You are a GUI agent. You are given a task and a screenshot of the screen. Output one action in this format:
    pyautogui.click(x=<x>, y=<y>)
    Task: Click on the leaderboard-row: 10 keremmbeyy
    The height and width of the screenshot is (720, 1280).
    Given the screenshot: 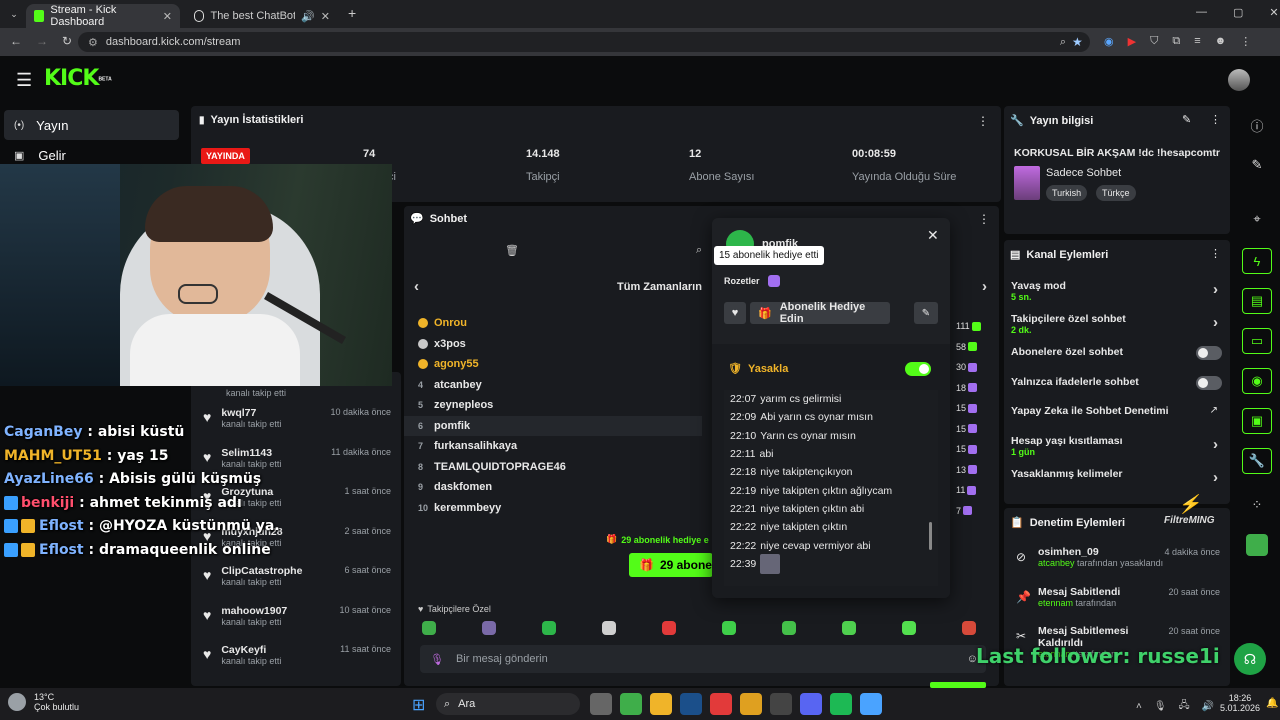 What is the action you would take?
    pyautogui.click(x=553, y=508)
    